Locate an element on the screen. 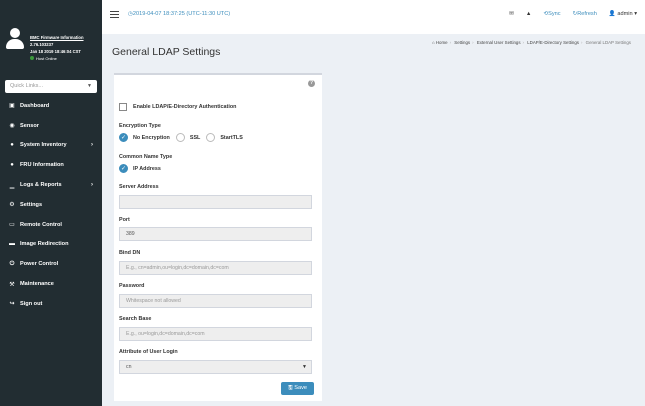  sidebar-item-settings: ⚙ Settings is located at coordinates (51, 205).